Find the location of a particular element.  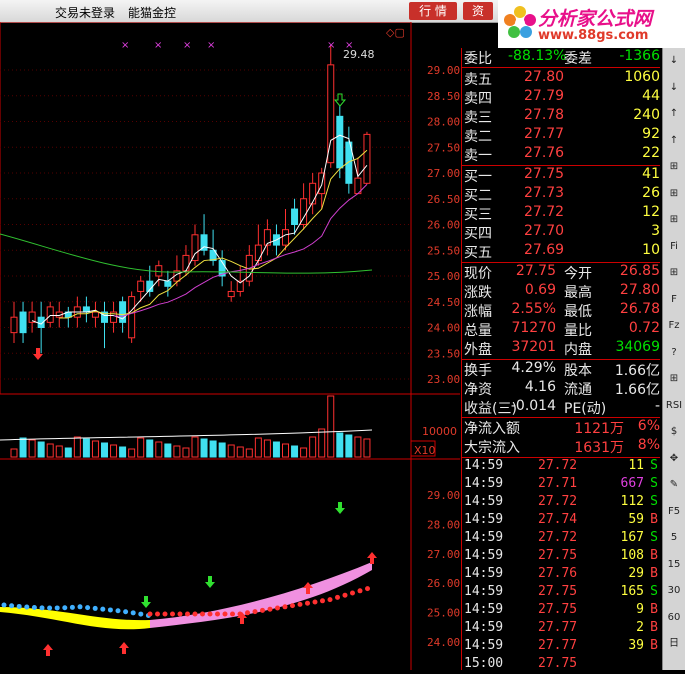

toolbar-button: 30 is located at coordinates (674, 591).